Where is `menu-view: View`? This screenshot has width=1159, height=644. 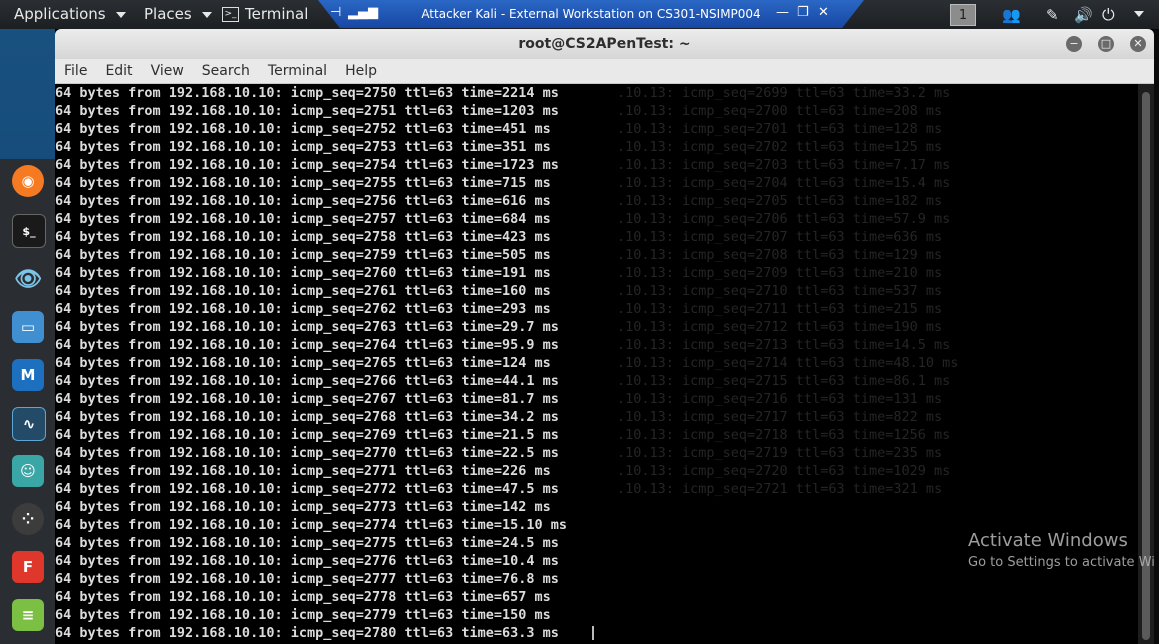
menu-view: View is located at coordinates (167, 71).